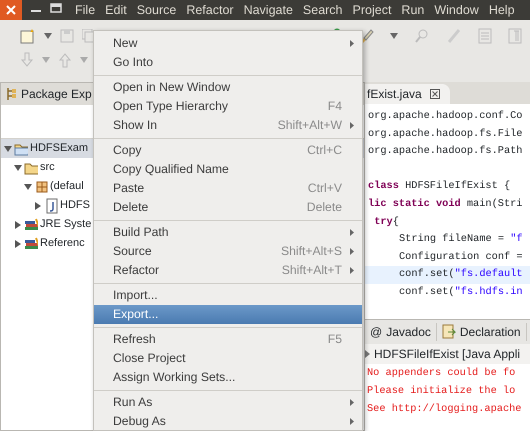  I want to click on code-line: String fileName = "f, so click(461, 240).